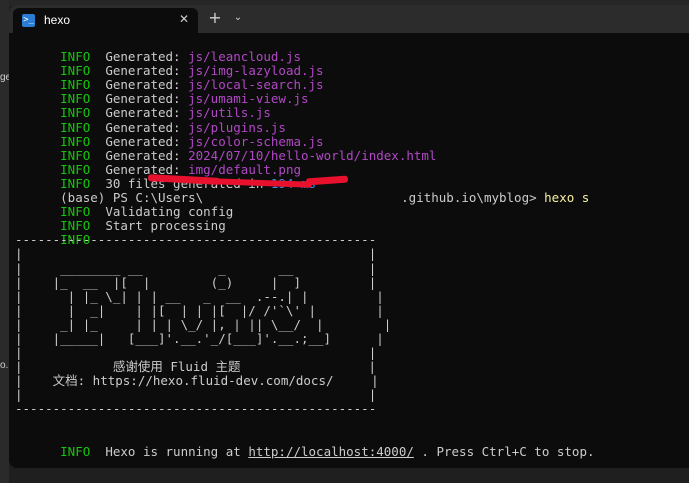 The height and width of the screenshot is (483, 689). What do you see at coordinates (473, 198) in the screenshot?
I see `prompt-path: .github.io\myblog>` at bounding box center [473, 198].